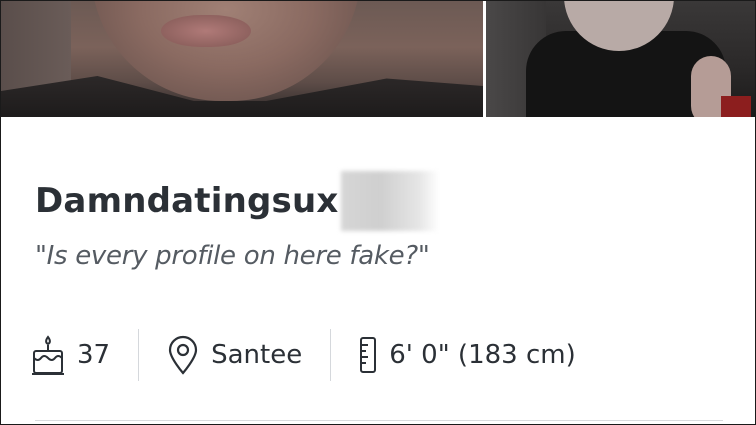  Describe the element at coordinates (368, 355) in the screenshot. I see `ruler-icon` at that location.